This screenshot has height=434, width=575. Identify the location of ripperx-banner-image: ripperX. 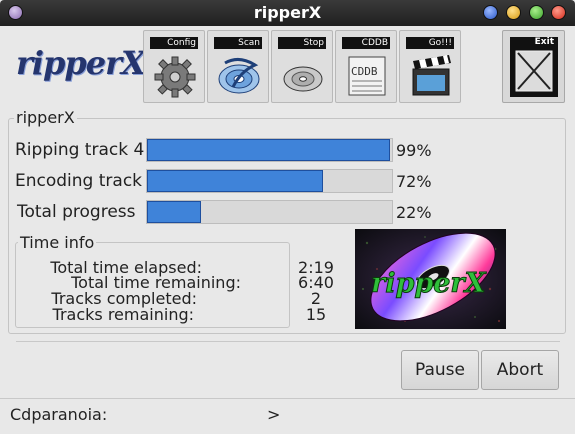
(430, 279).